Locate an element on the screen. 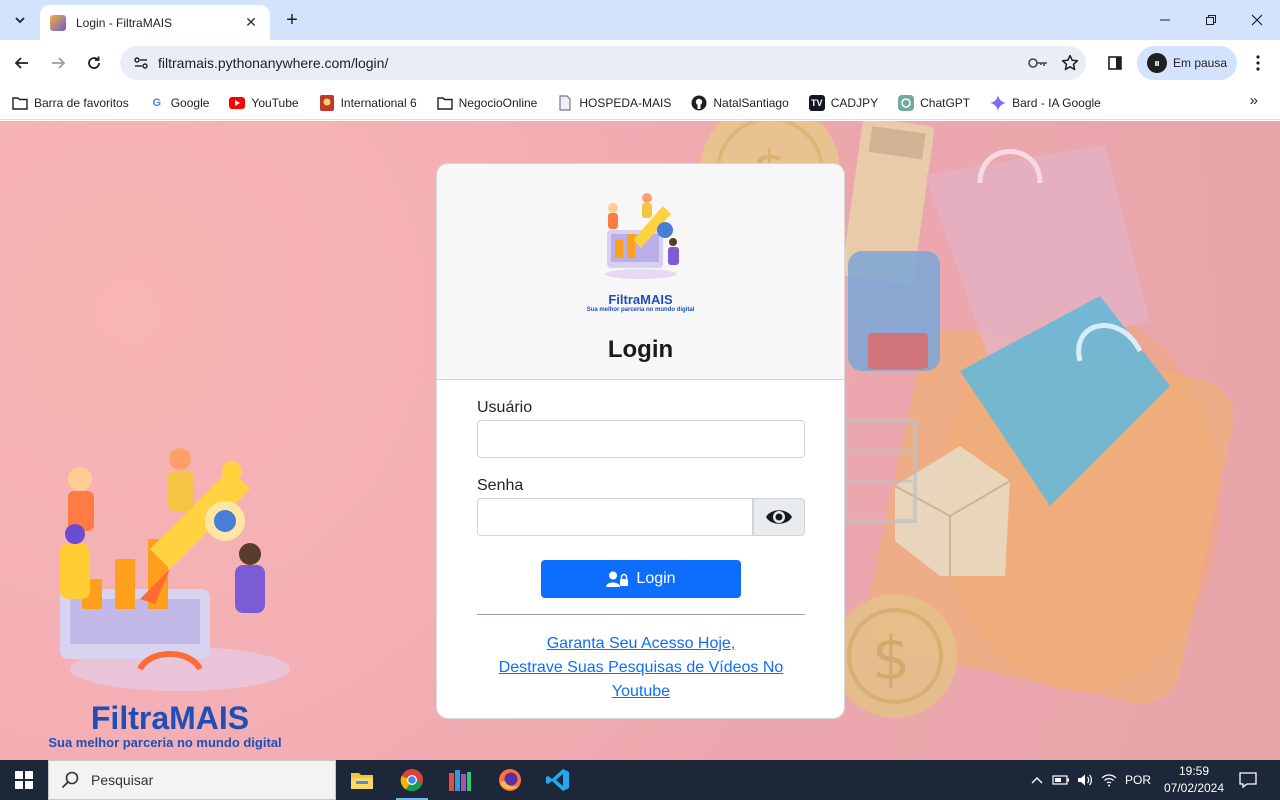 The height and width of the screenshot is (800, 1280). minimize-icon is located at coordinates (1165, 20).